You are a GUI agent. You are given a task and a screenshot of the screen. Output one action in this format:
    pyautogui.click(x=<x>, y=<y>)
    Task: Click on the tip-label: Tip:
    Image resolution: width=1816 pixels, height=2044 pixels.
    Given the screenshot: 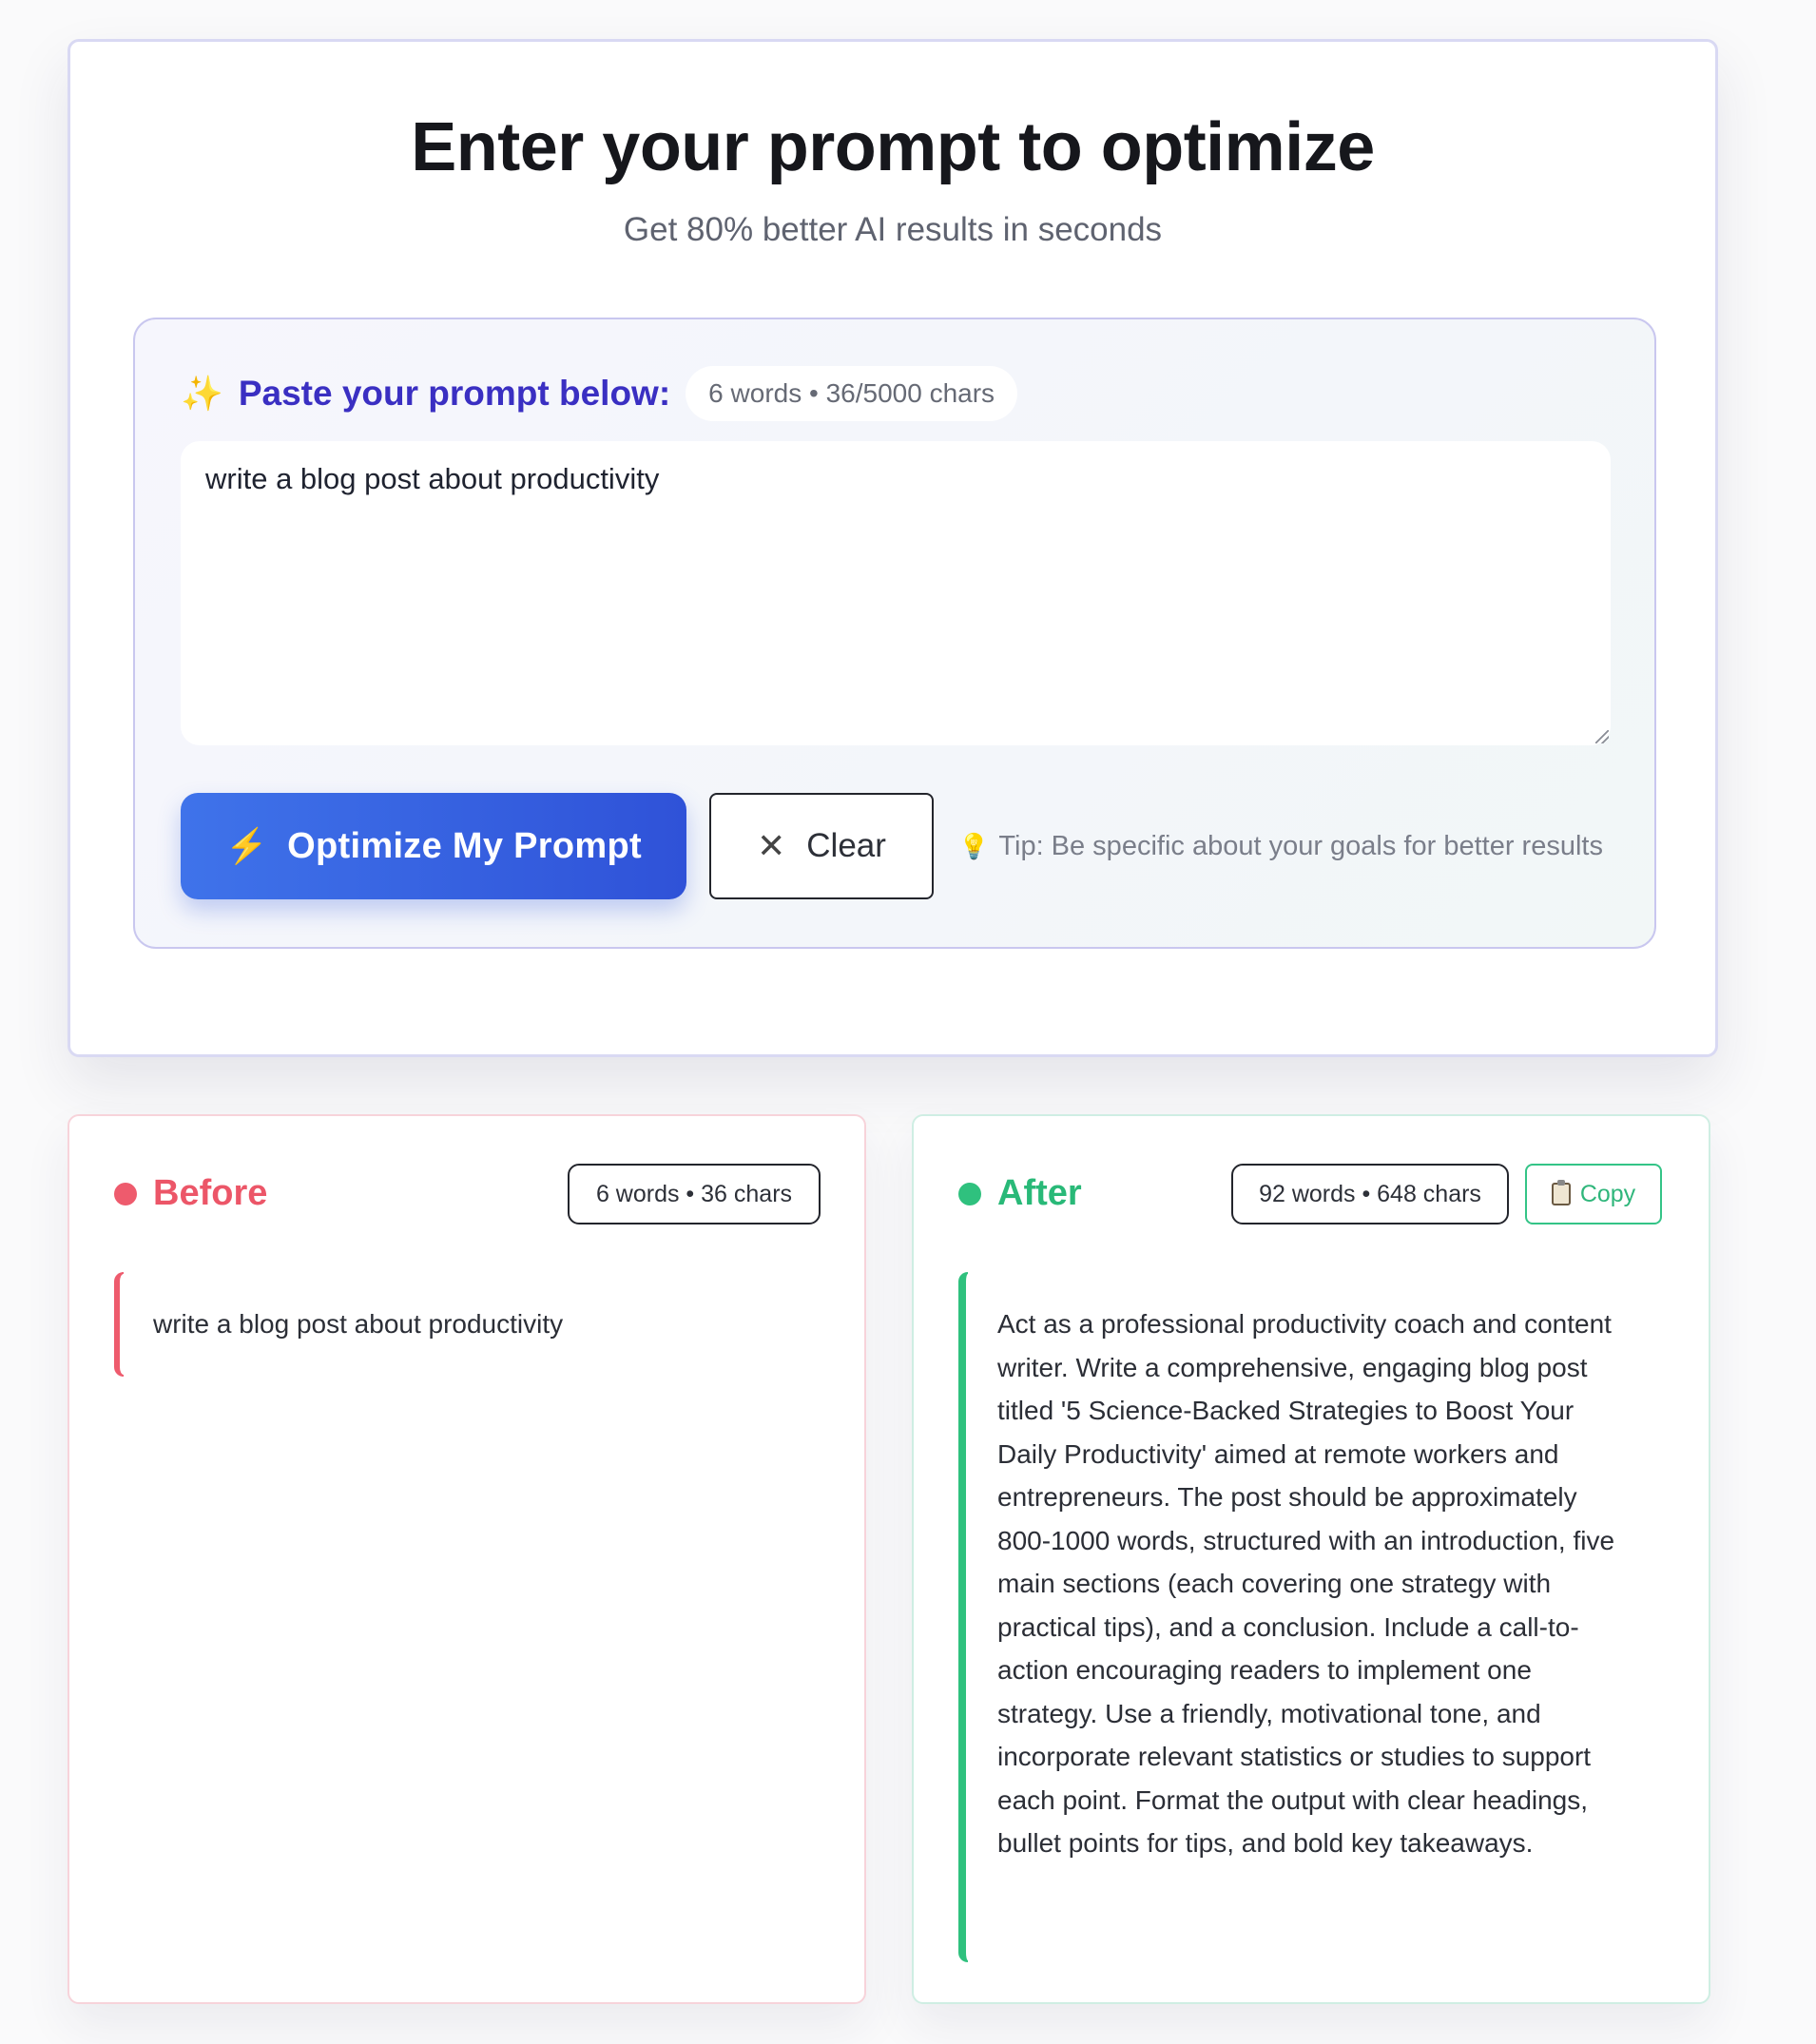 What is the action you would take?
    pyautogui.click(x=1021, y=846)
    